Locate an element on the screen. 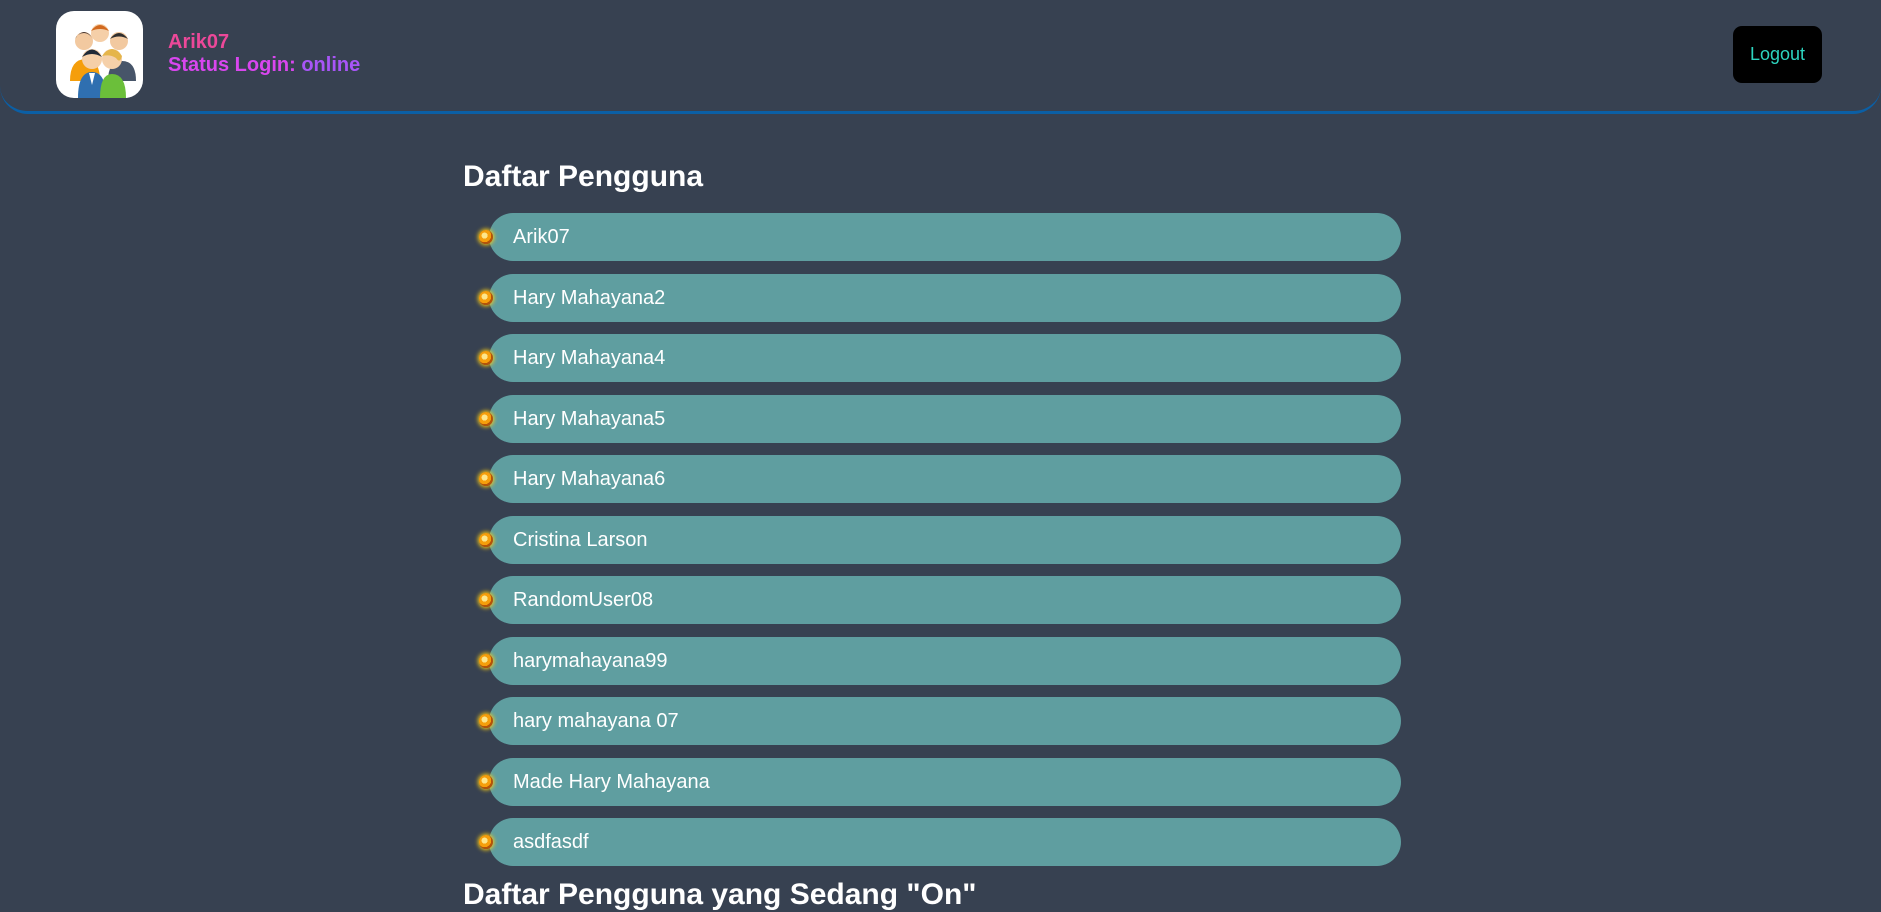 The height and width of the screenshot is (912, 1881). user-name: Hary Mahayana4 is located at coordinates (589, 358).